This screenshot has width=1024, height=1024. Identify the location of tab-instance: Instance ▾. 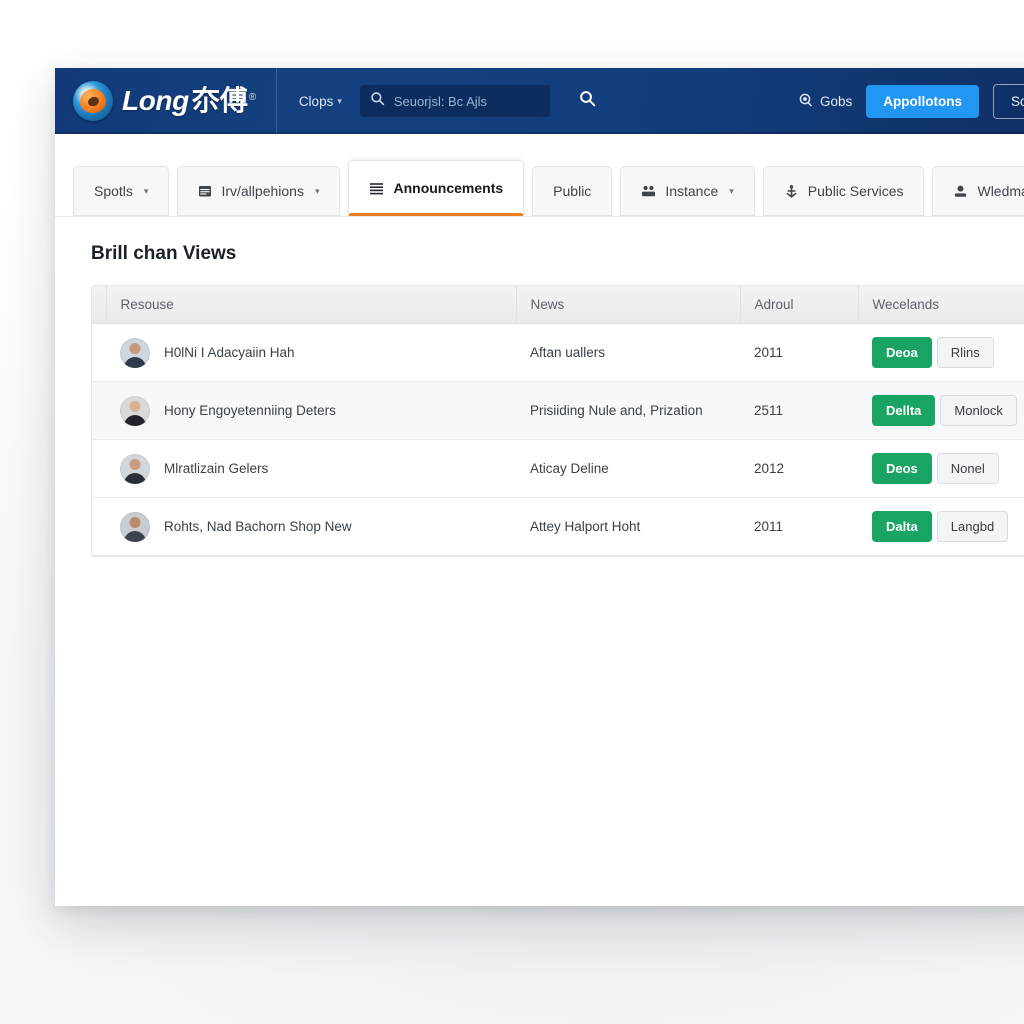
(687, 191).